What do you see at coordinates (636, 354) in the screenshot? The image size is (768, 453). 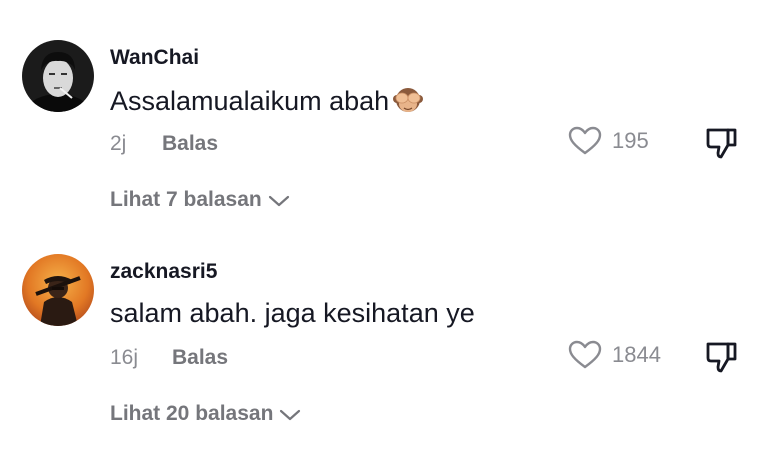 I see `like-count: 1844` at bounding box center [636, 354].